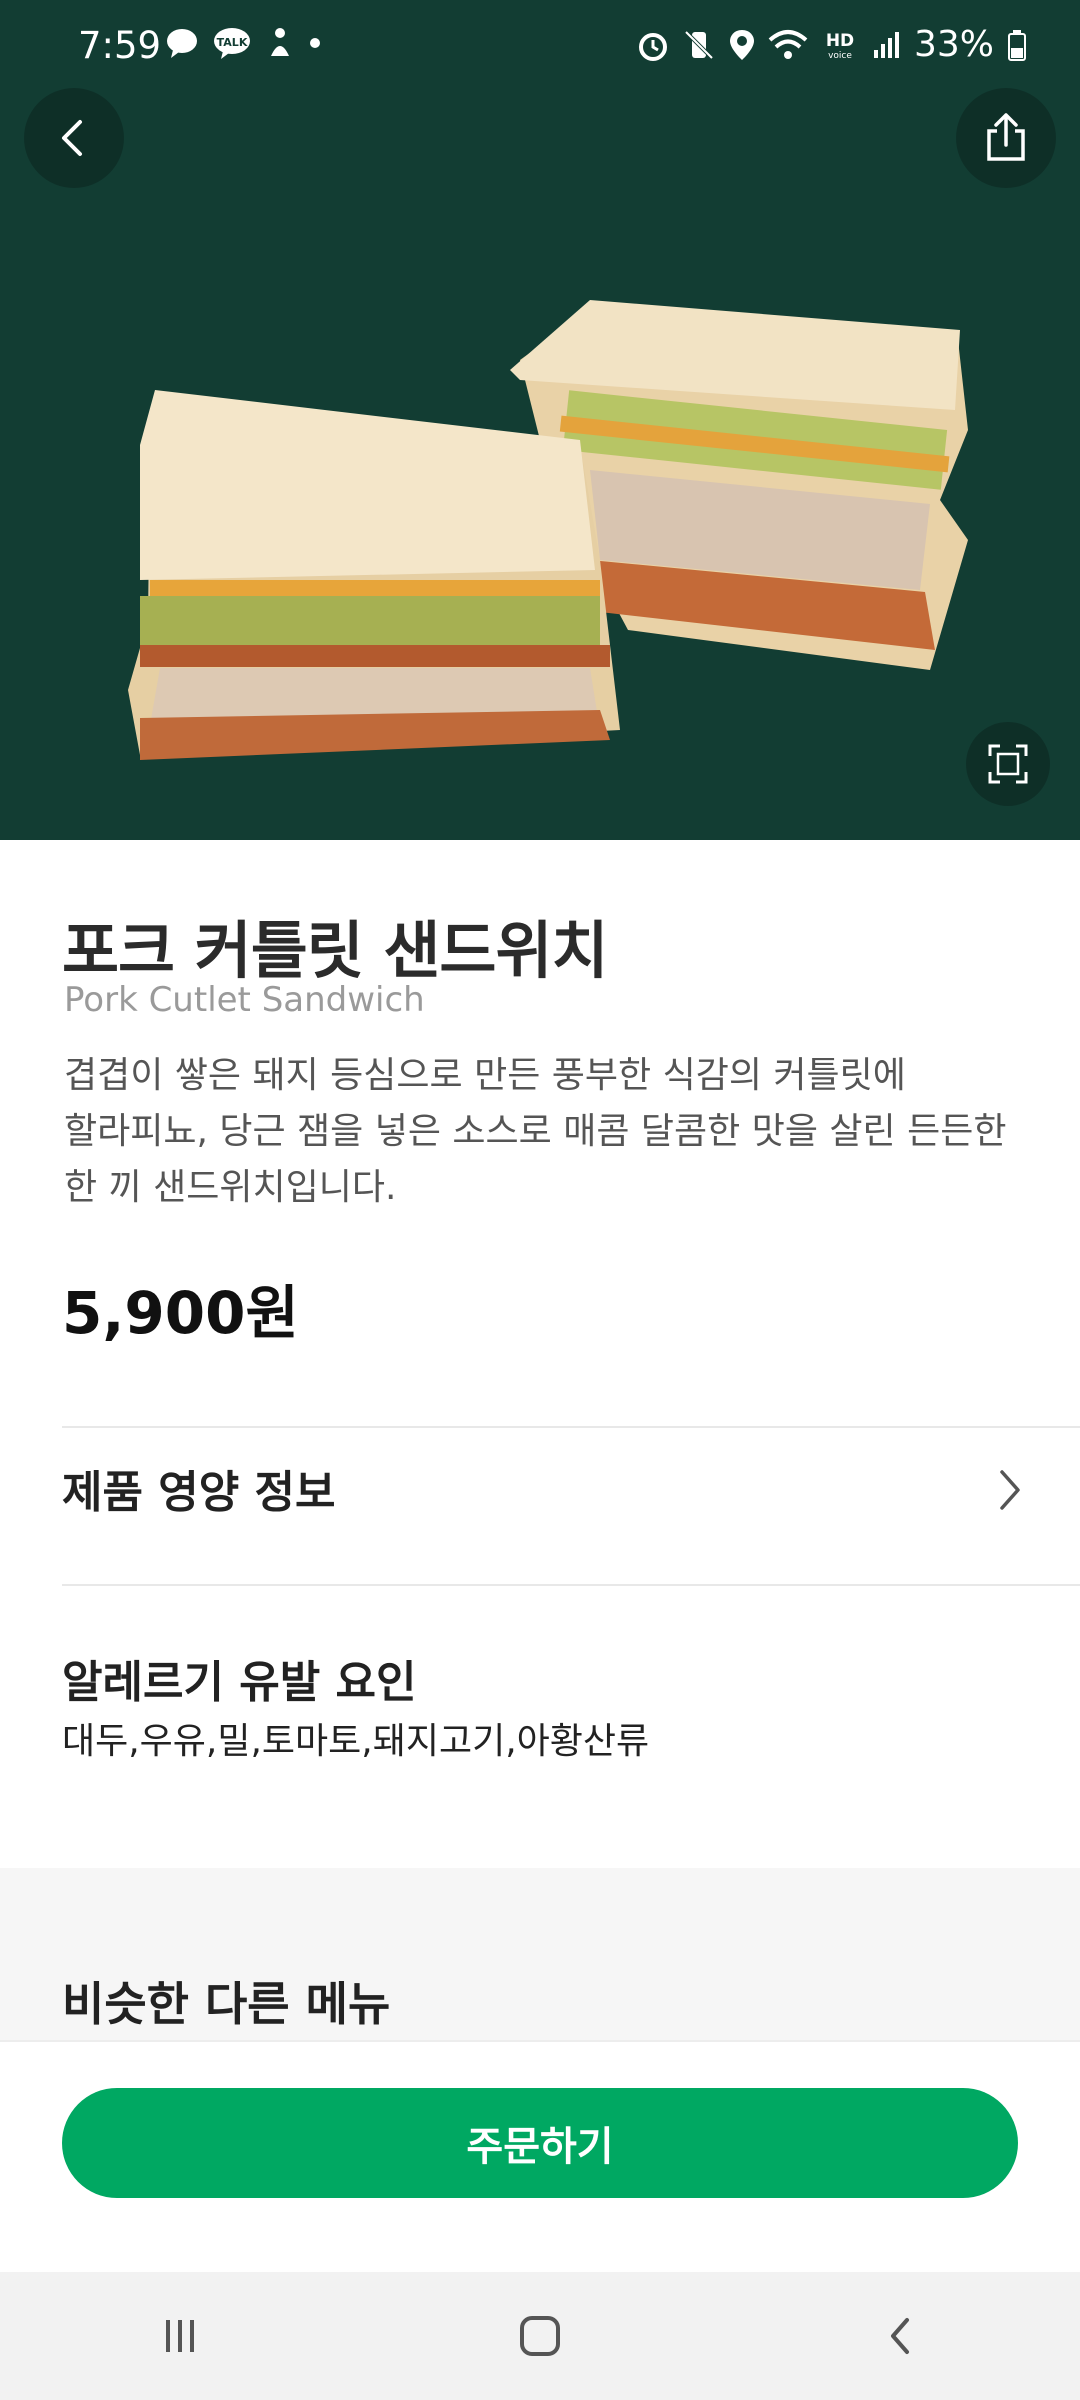 The width and height of the screenshot is (1080, 2400). I want to click on chevron-right-icon, so click(1010, 1490).